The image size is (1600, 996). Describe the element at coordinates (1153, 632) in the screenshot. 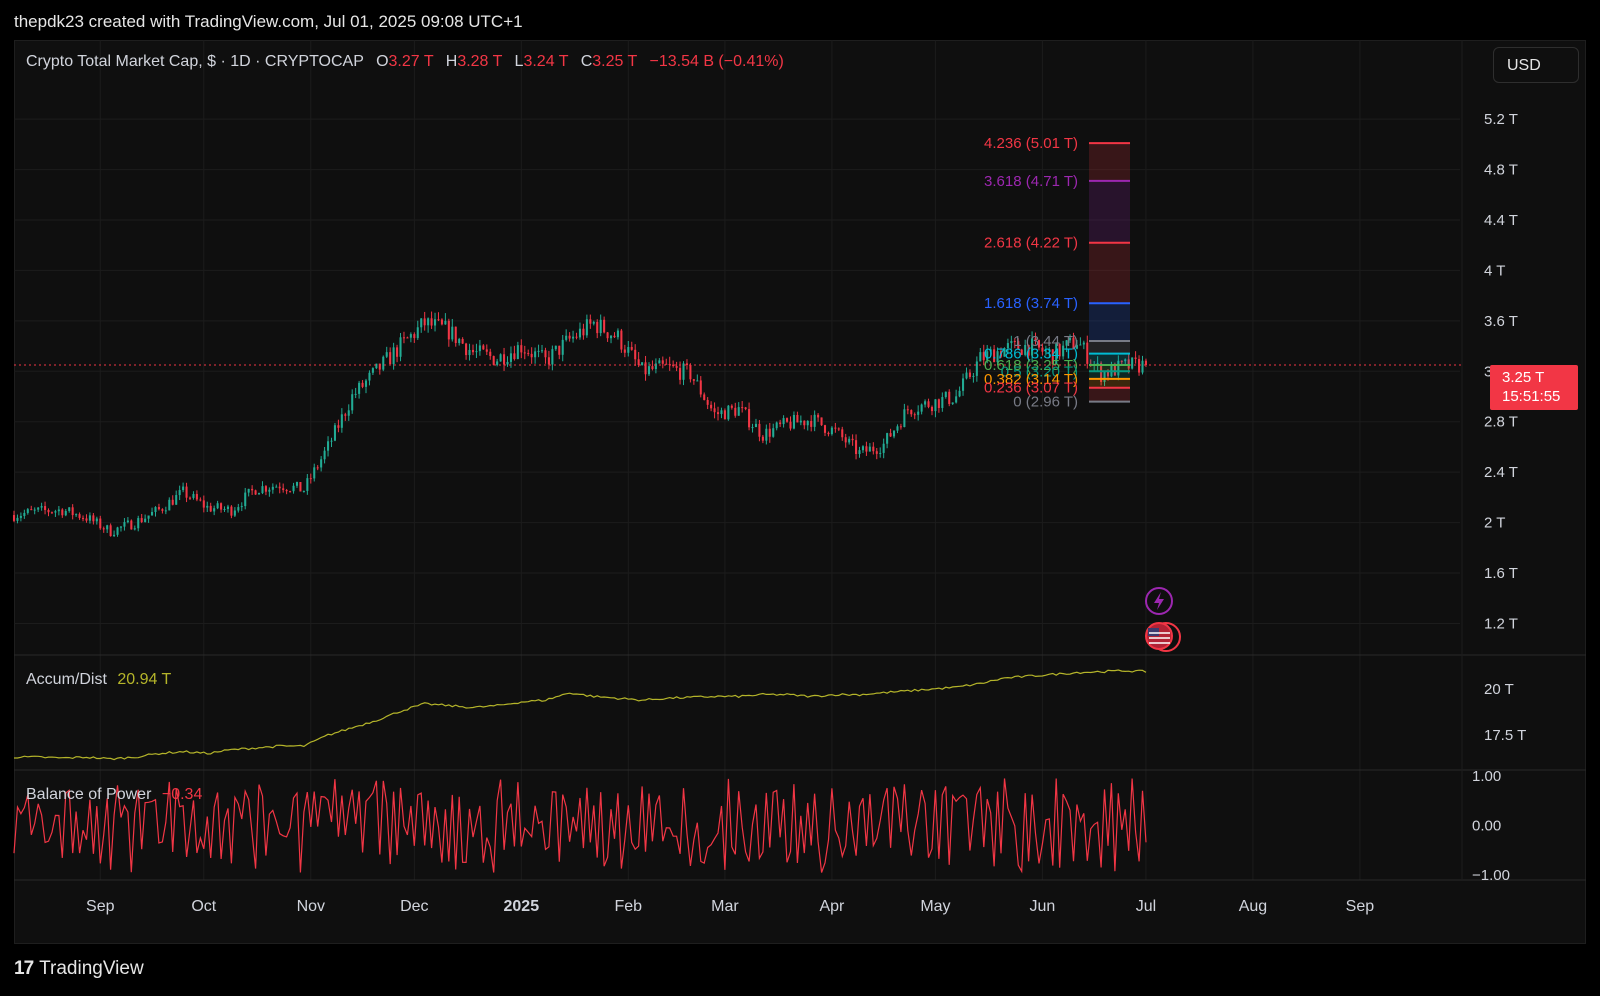

I see `us-flag-canton` at that location.